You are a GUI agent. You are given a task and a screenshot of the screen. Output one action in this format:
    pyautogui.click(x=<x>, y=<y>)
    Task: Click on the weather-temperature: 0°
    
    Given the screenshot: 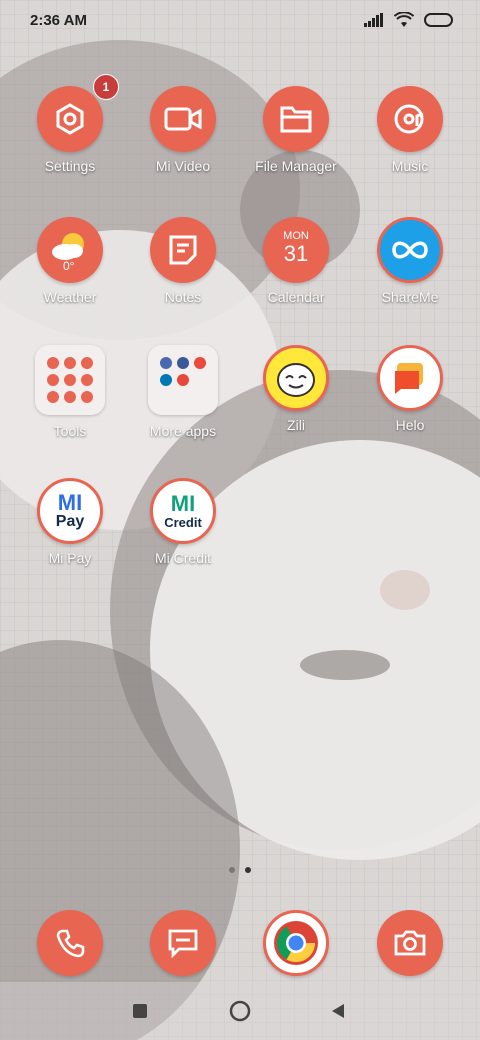 What is the action you would take?
    pyautogui.click(x=69, y=266)
    